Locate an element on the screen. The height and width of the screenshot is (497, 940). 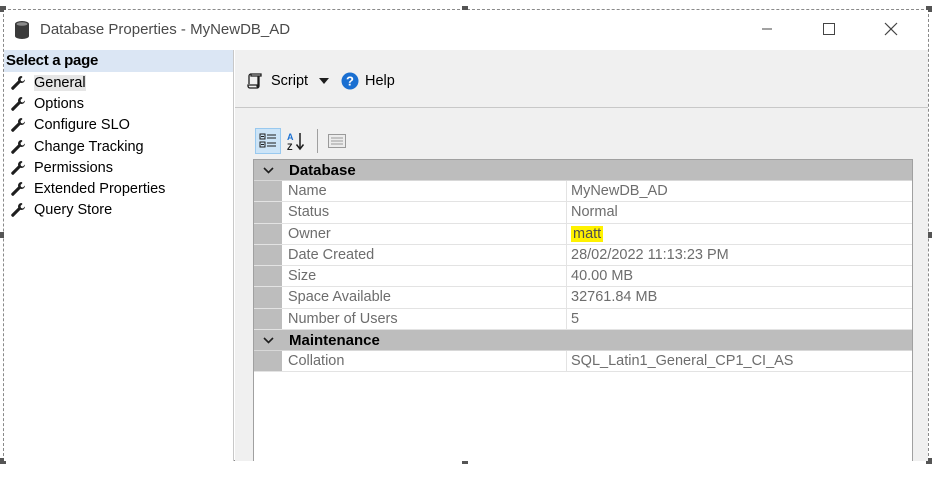
property-row-collation: Collation SQL_Latin1_General_CP1_CI_AS is located at coordinates (583, 362).